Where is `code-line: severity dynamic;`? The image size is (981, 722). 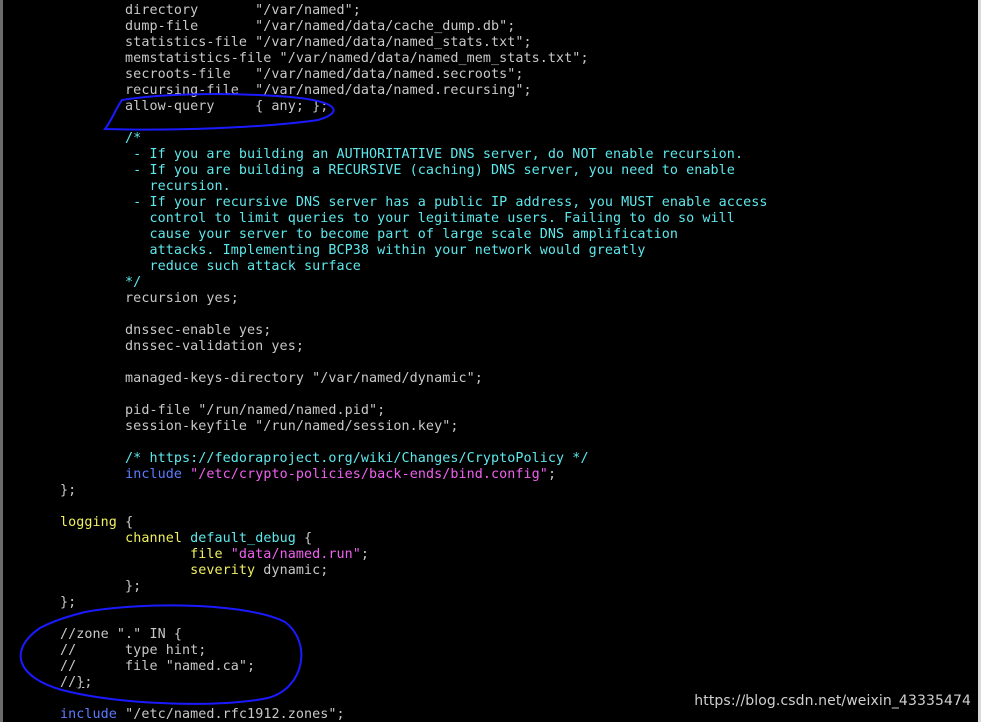 code-line: severity dynamic; is located at coordinates (194, 571).